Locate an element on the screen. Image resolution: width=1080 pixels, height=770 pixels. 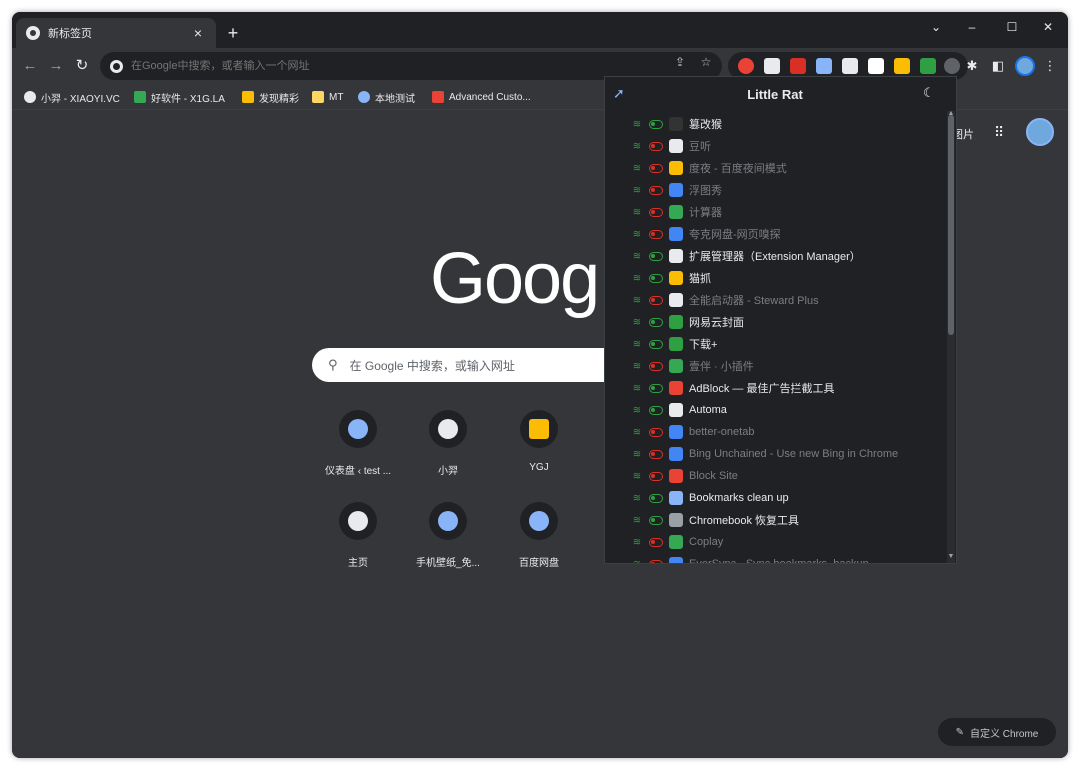
extension-row: ≋ Block Site is located at coordinates (775, 476).